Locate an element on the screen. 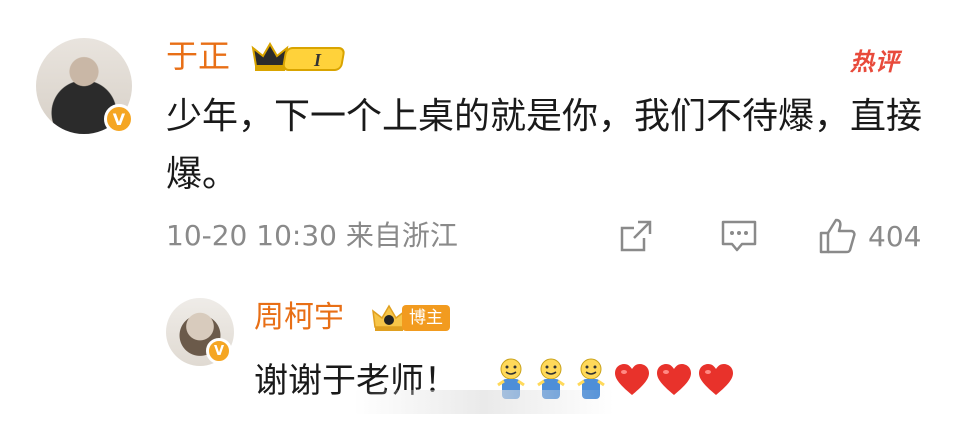  comment-username: 于正 is located at coordinates (198, 56).